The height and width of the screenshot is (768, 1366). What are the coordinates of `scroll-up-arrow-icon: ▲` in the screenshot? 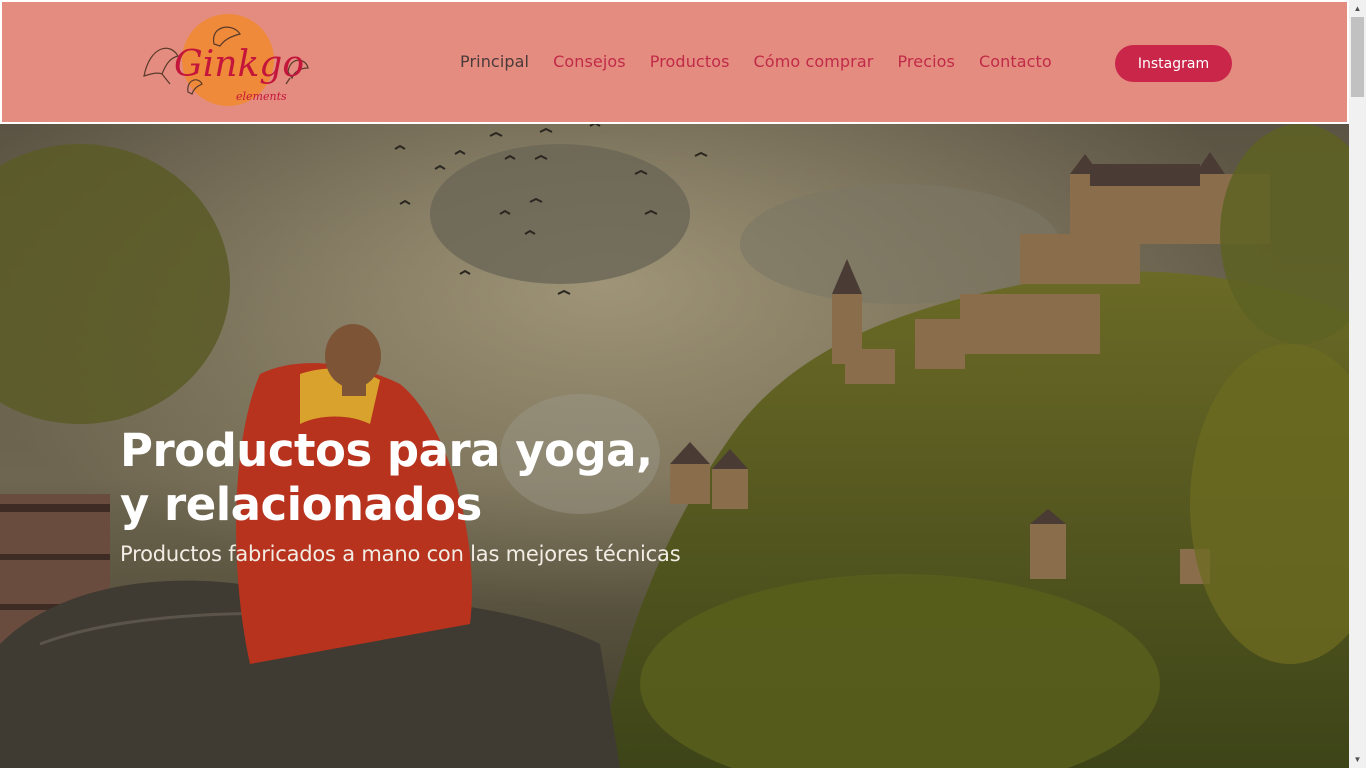 It's located at (1357, 8).